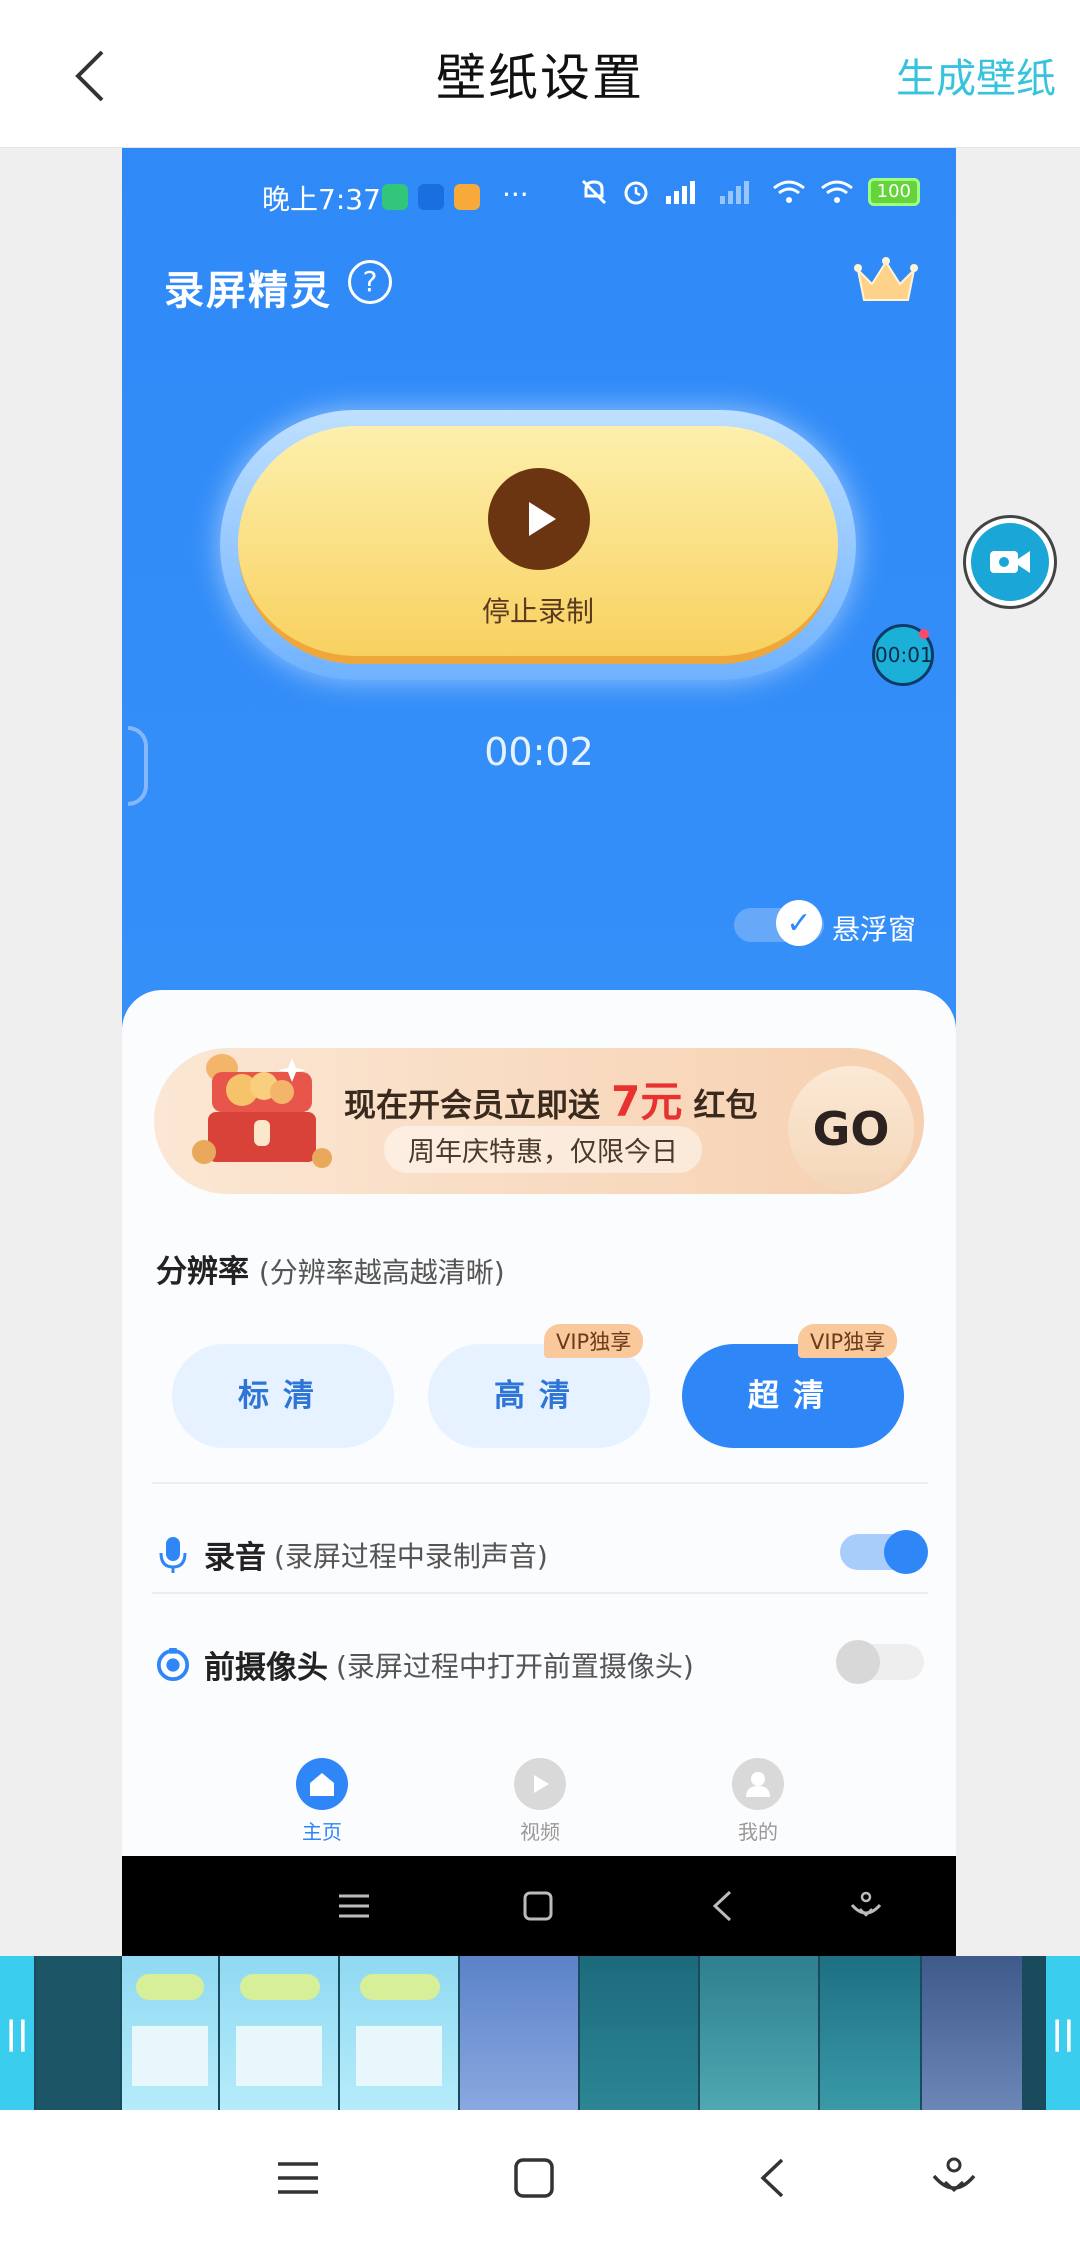 Image resolution: width=1080 pixels, height=2244 pixels. What do you see at coordinates (893, 192) in the screenshot?
I see `battery-level: 100` at bounding box center [893, 192].